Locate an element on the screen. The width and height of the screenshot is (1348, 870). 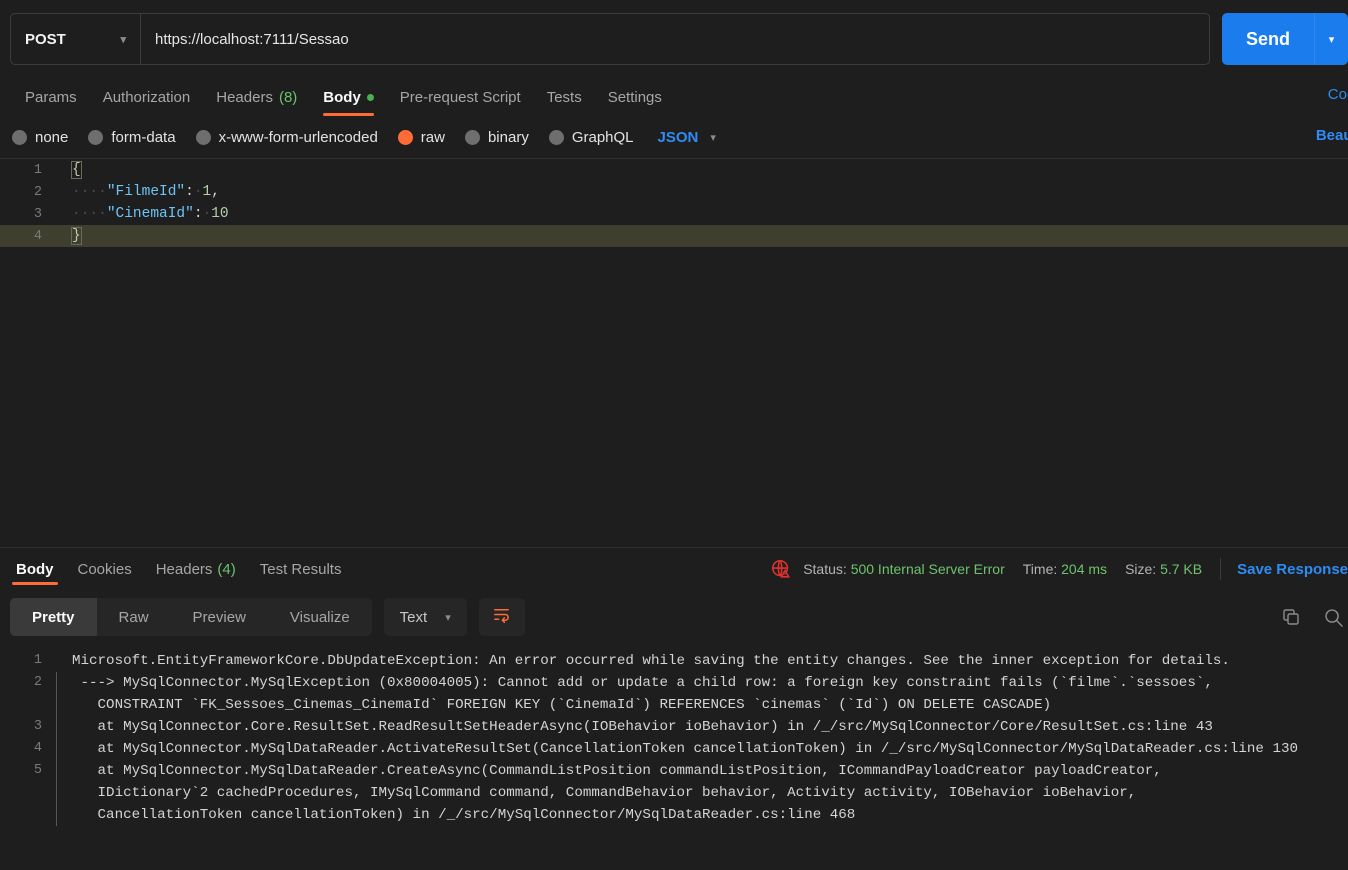
raw-format-label: JSON is located at coordinates (678, 137).